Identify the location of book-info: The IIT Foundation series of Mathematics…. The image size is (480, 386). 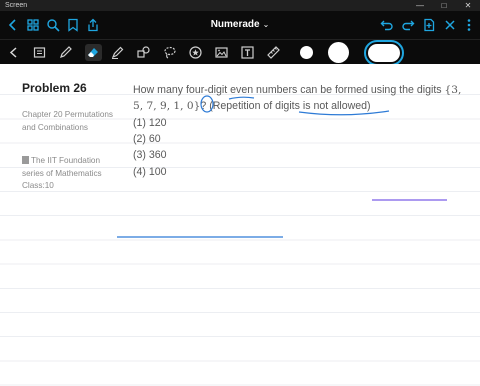
(72, 174).